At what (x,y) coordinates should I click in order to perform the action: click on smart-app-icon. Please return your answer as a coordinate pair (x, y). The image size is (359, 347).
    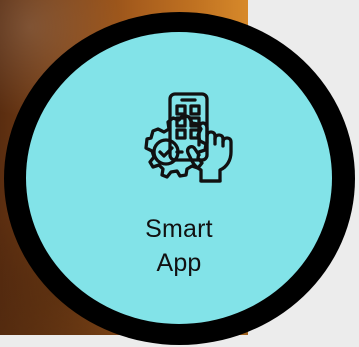
    Looking at the image, I should click on (181, 142).